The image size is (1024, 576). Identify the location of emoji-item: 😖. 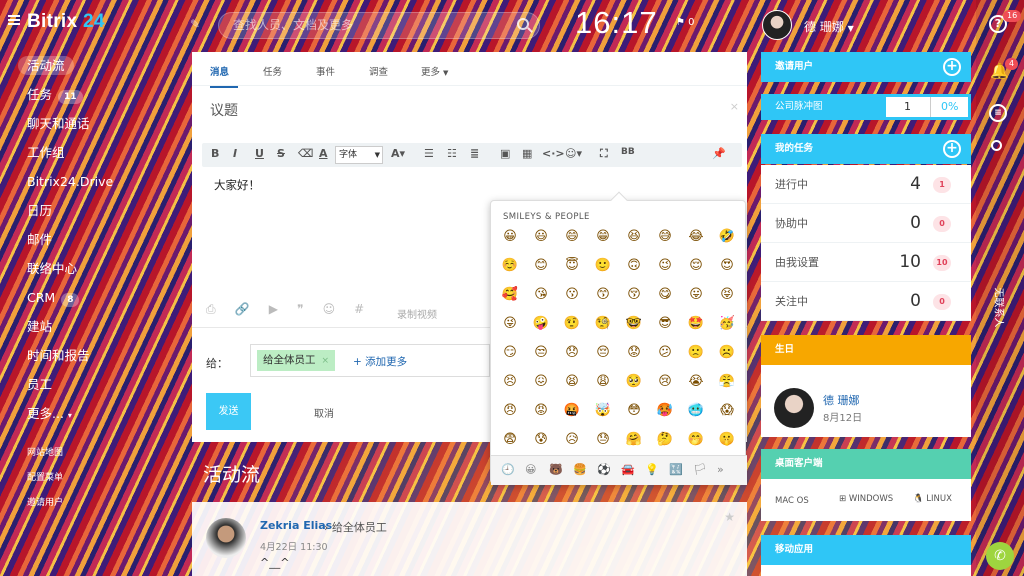
(541, 383).